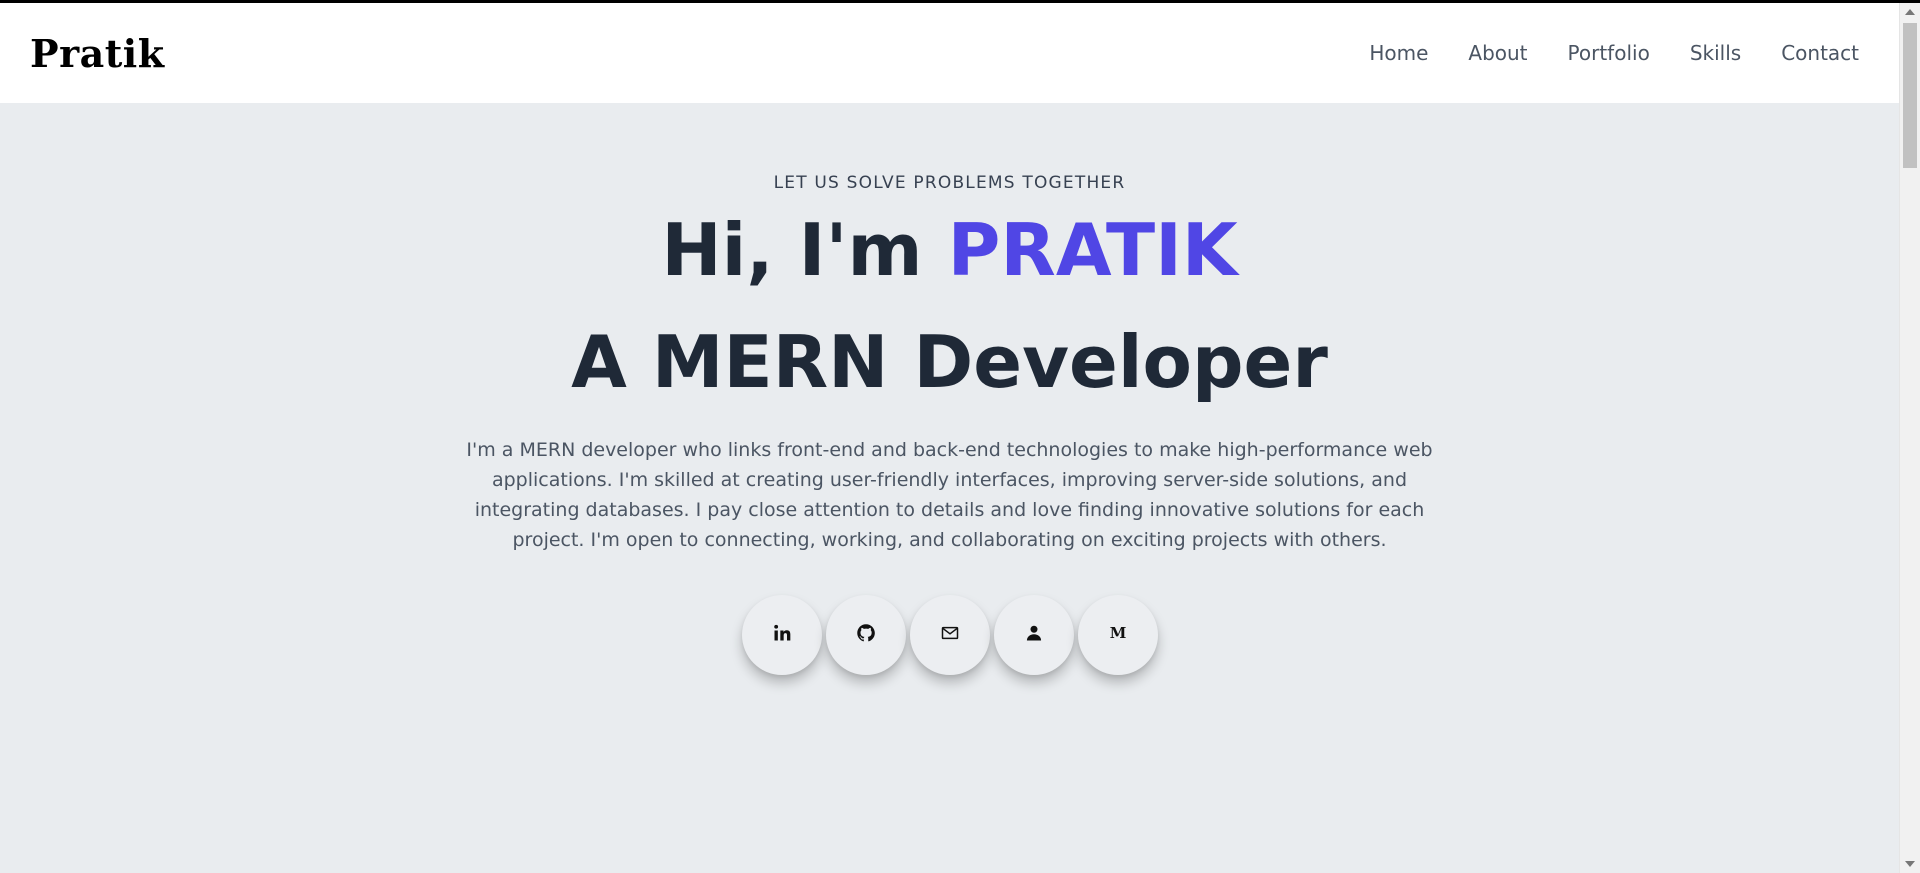 This screenshot has height=873, width=1920. I want to click on profile-button, so click(1033, 635).